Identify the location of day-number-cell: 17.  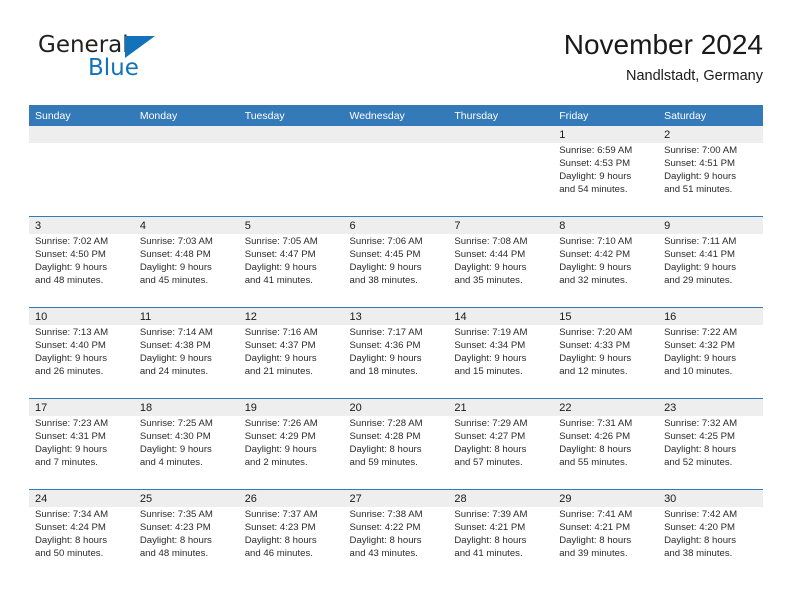
(81, 407).